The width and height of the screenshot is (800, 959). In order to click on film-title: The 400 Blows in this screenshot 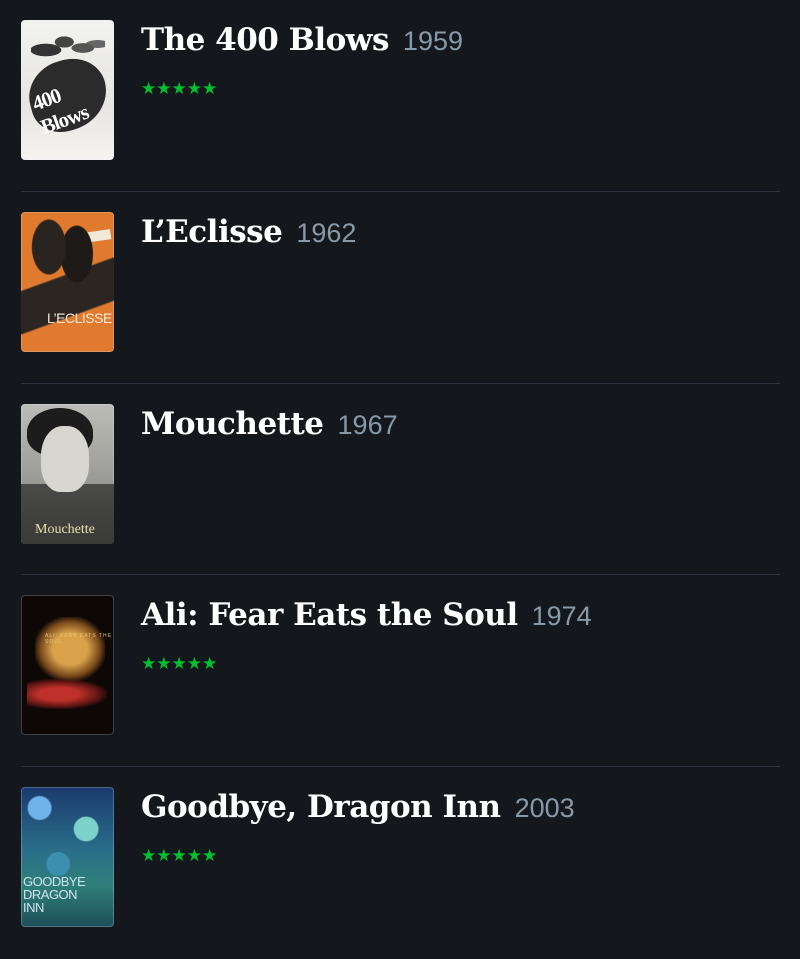, I will do `click(265, 40)`.